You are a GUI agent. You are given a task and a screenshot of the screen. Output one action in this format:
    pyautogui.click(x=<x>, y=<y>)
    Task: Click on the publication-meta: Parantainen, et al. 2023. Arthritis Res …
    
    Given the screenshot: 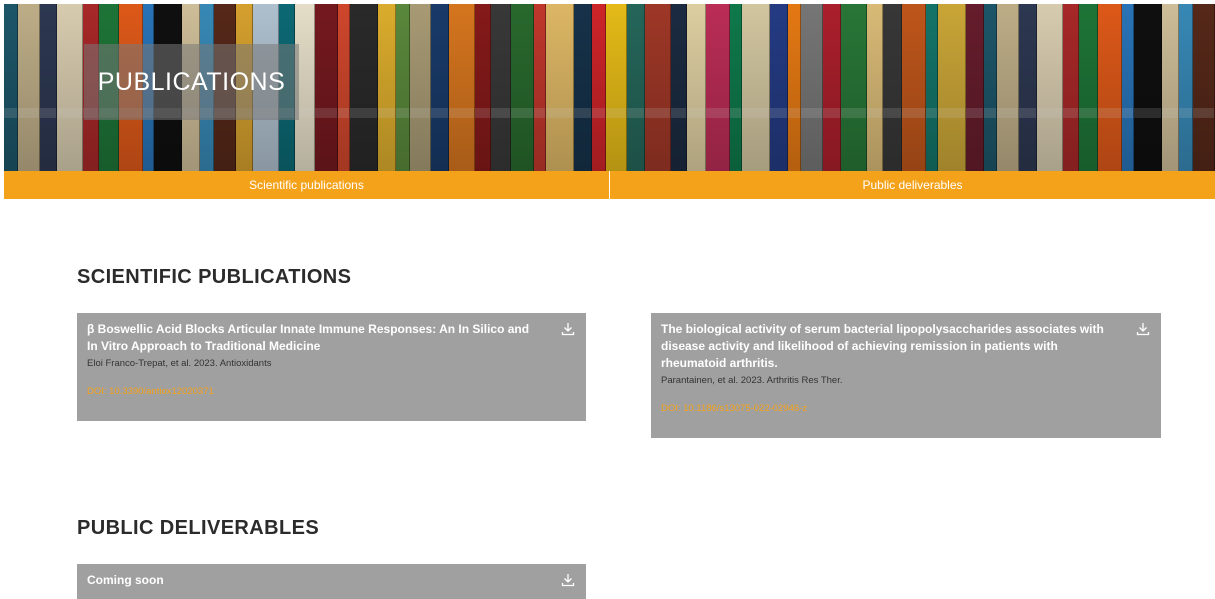 What is the action you would take?
    pyautogui.click(x=752, y=380)
    